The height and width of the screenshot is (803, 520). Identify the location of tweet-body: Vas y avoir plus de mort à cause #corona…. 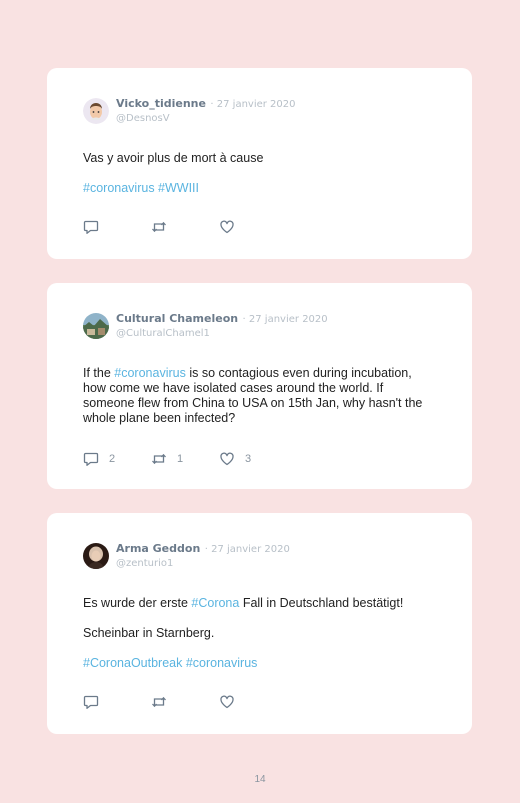
(259, 173).